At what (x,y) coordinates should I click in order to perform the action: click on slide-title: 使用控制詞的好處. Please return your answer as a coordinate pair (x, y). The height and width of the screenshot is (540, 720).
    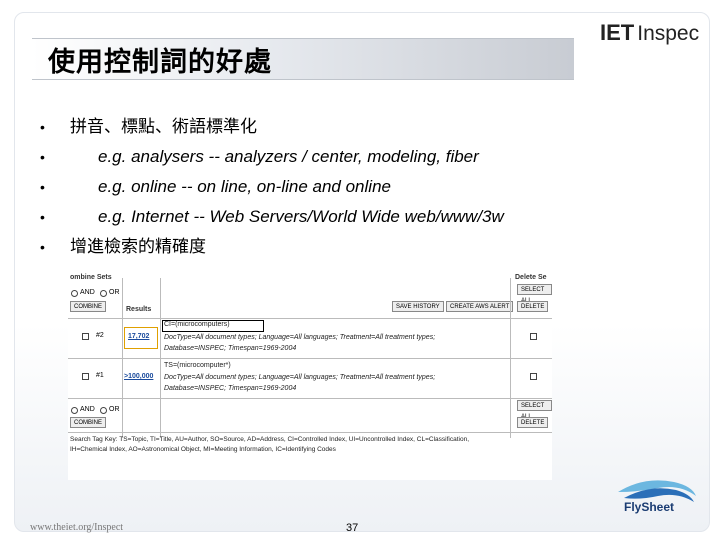
    Looking at the image, I should click on (160, 62).